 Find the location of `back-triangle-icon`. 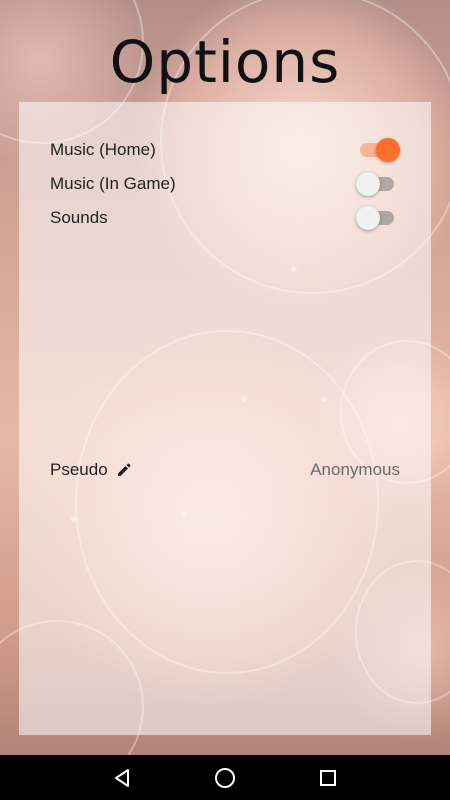

back-triangle-icon is located at coordinates (122, 778).